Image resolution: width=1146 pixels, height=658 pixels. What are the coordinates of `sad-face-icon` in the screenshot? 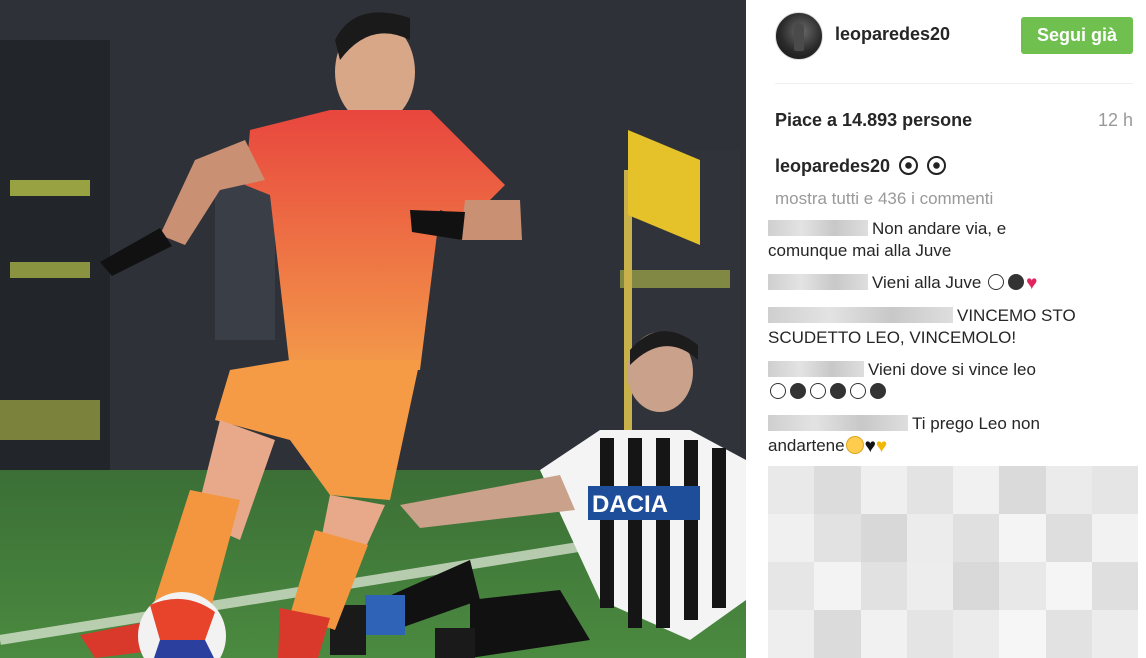 It's located at (854, 445).